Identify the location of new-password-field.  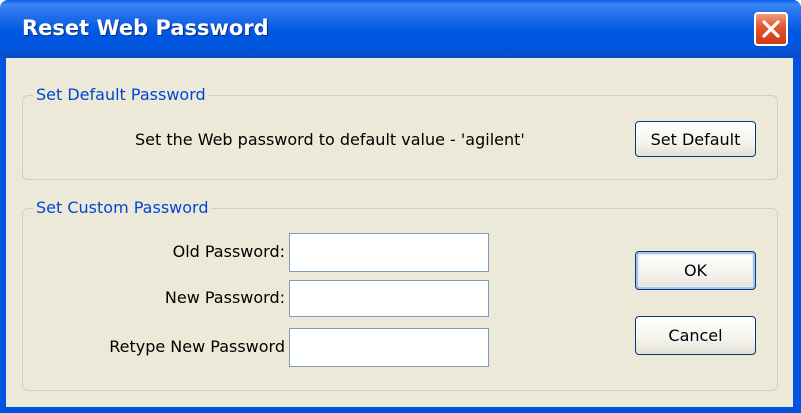
(389, 298).